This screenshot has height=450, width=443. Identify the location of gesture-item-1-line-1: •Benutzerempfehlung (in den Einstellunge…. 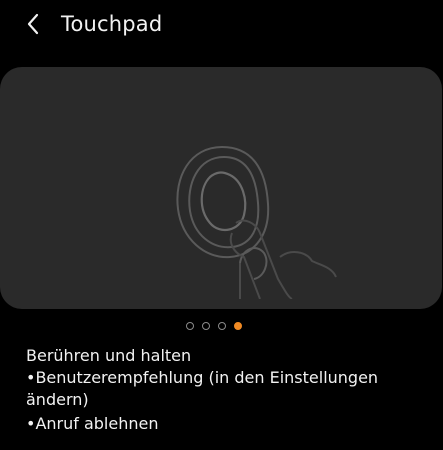
(202, 377).